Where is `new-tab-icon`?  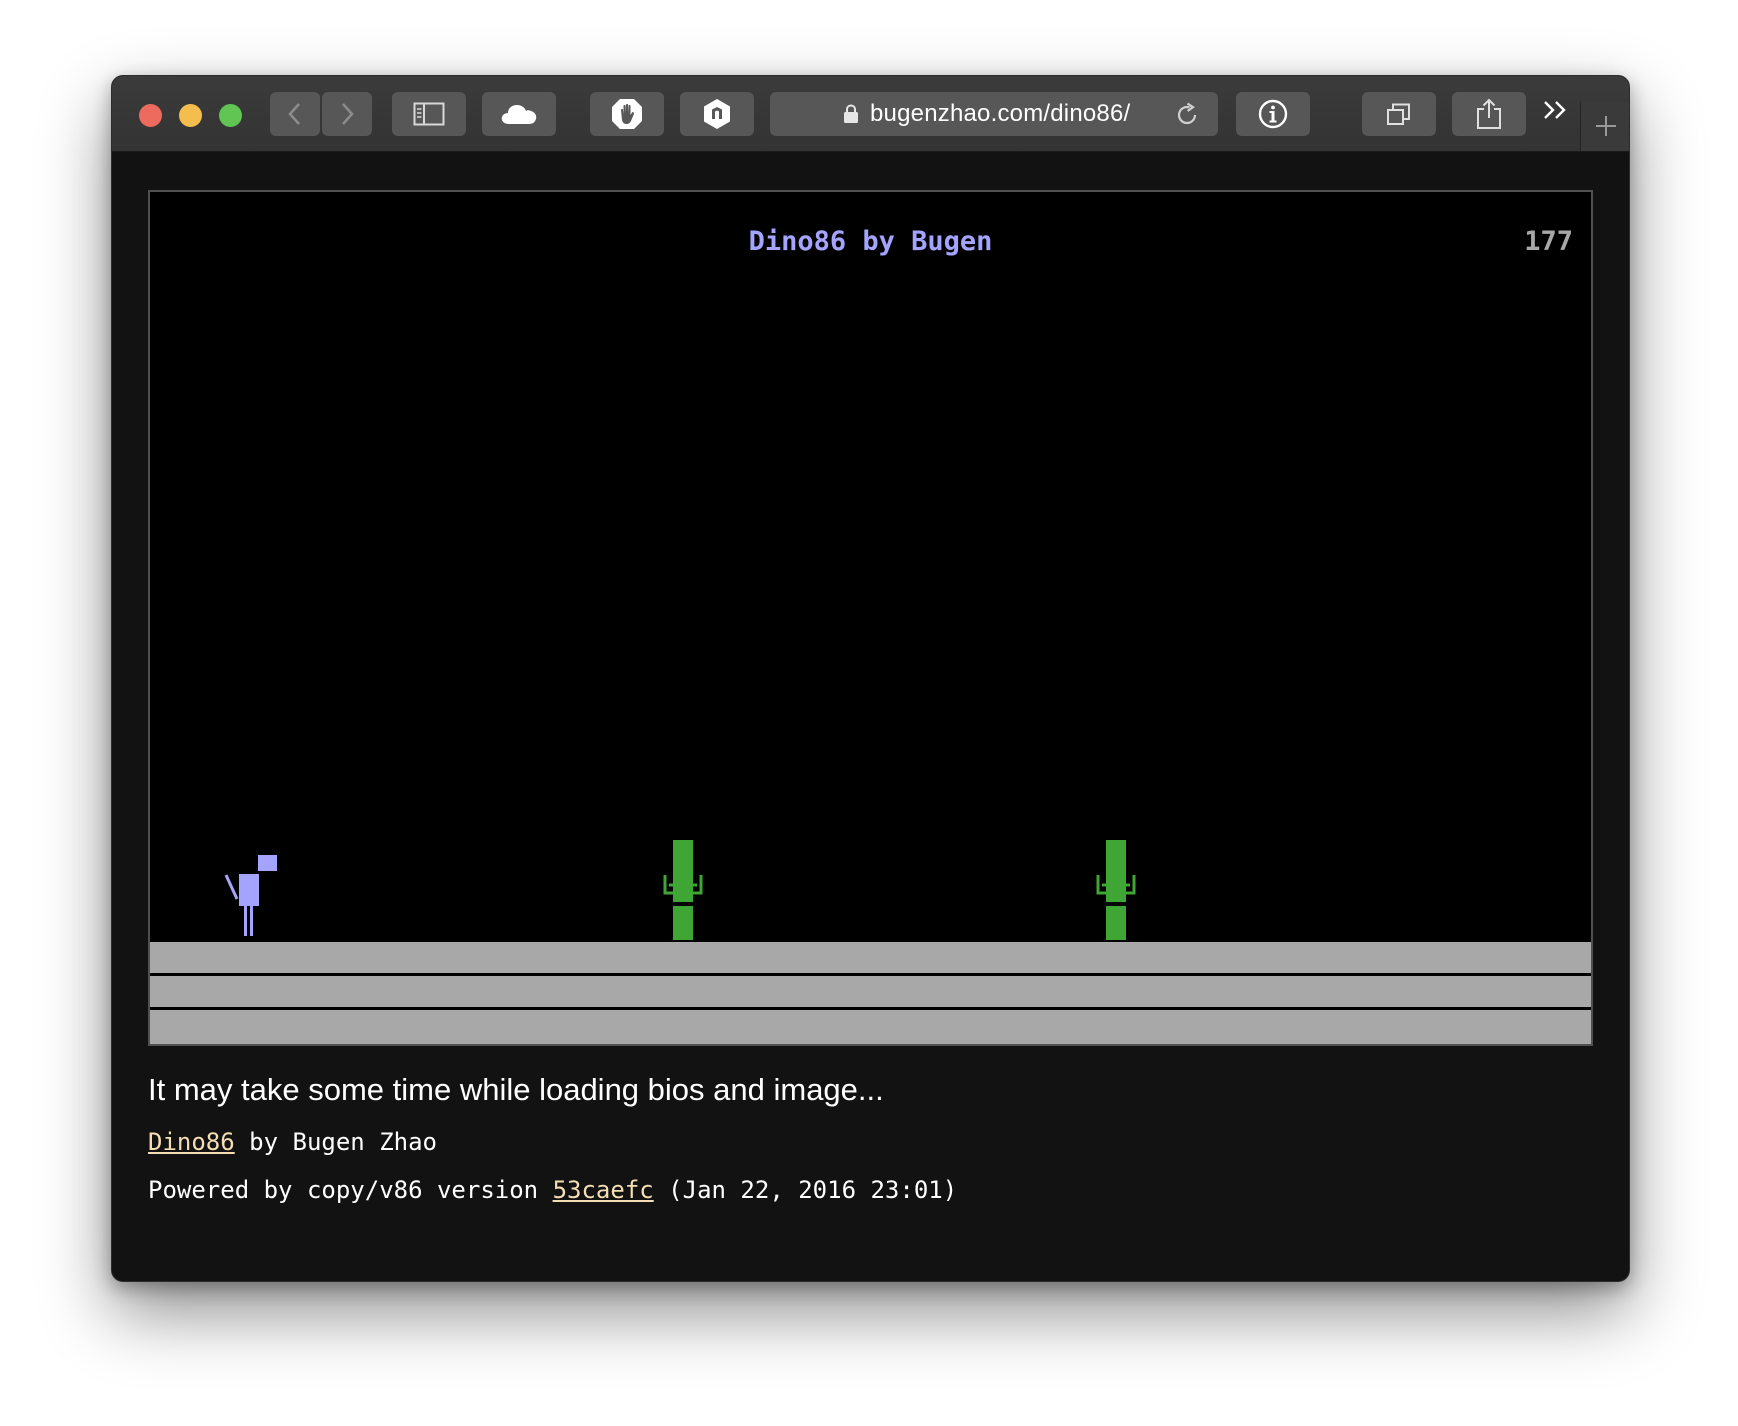 new-tab-icon is located at coordinates (1606, 126).